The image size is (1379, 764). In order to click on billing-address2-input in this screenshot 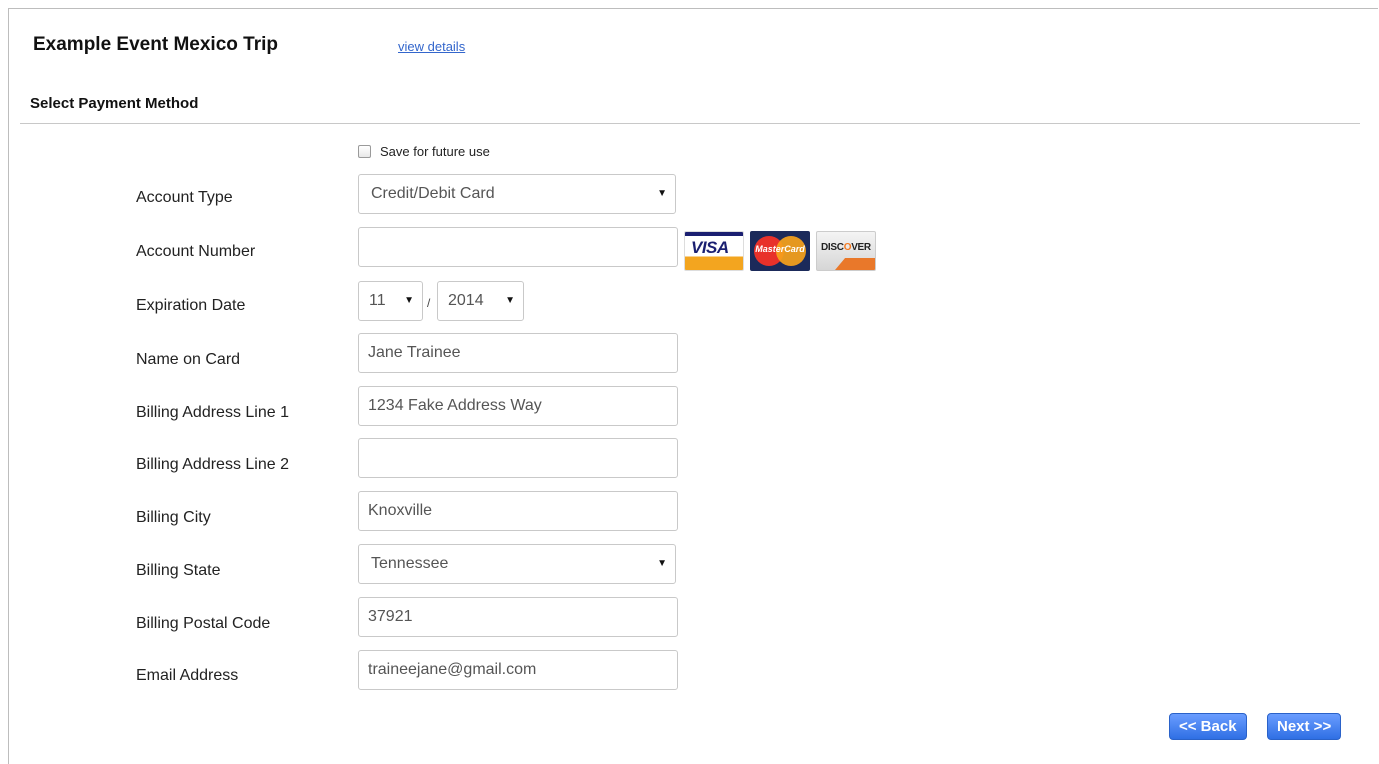, I will do `click(518, 458)`.